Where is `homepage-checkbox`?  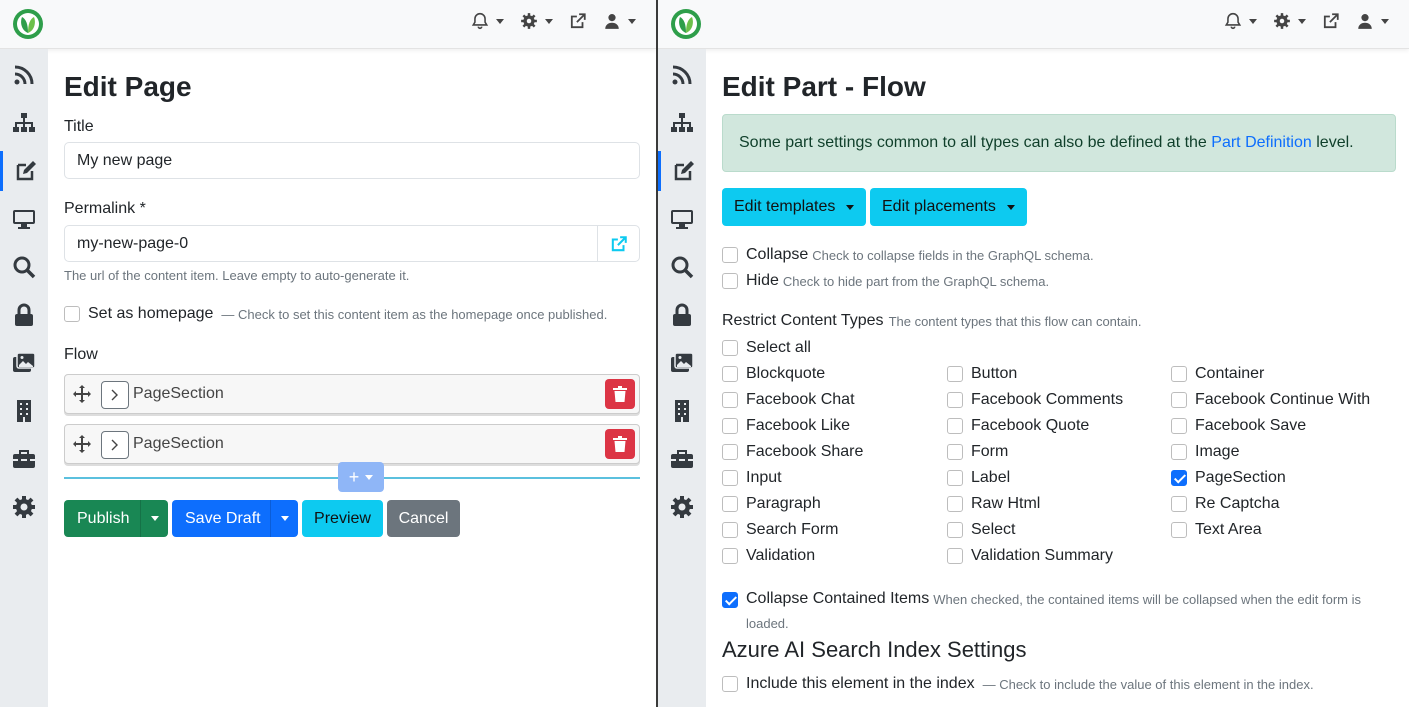 homepage-checkbox is located at coordinates (72, 314).